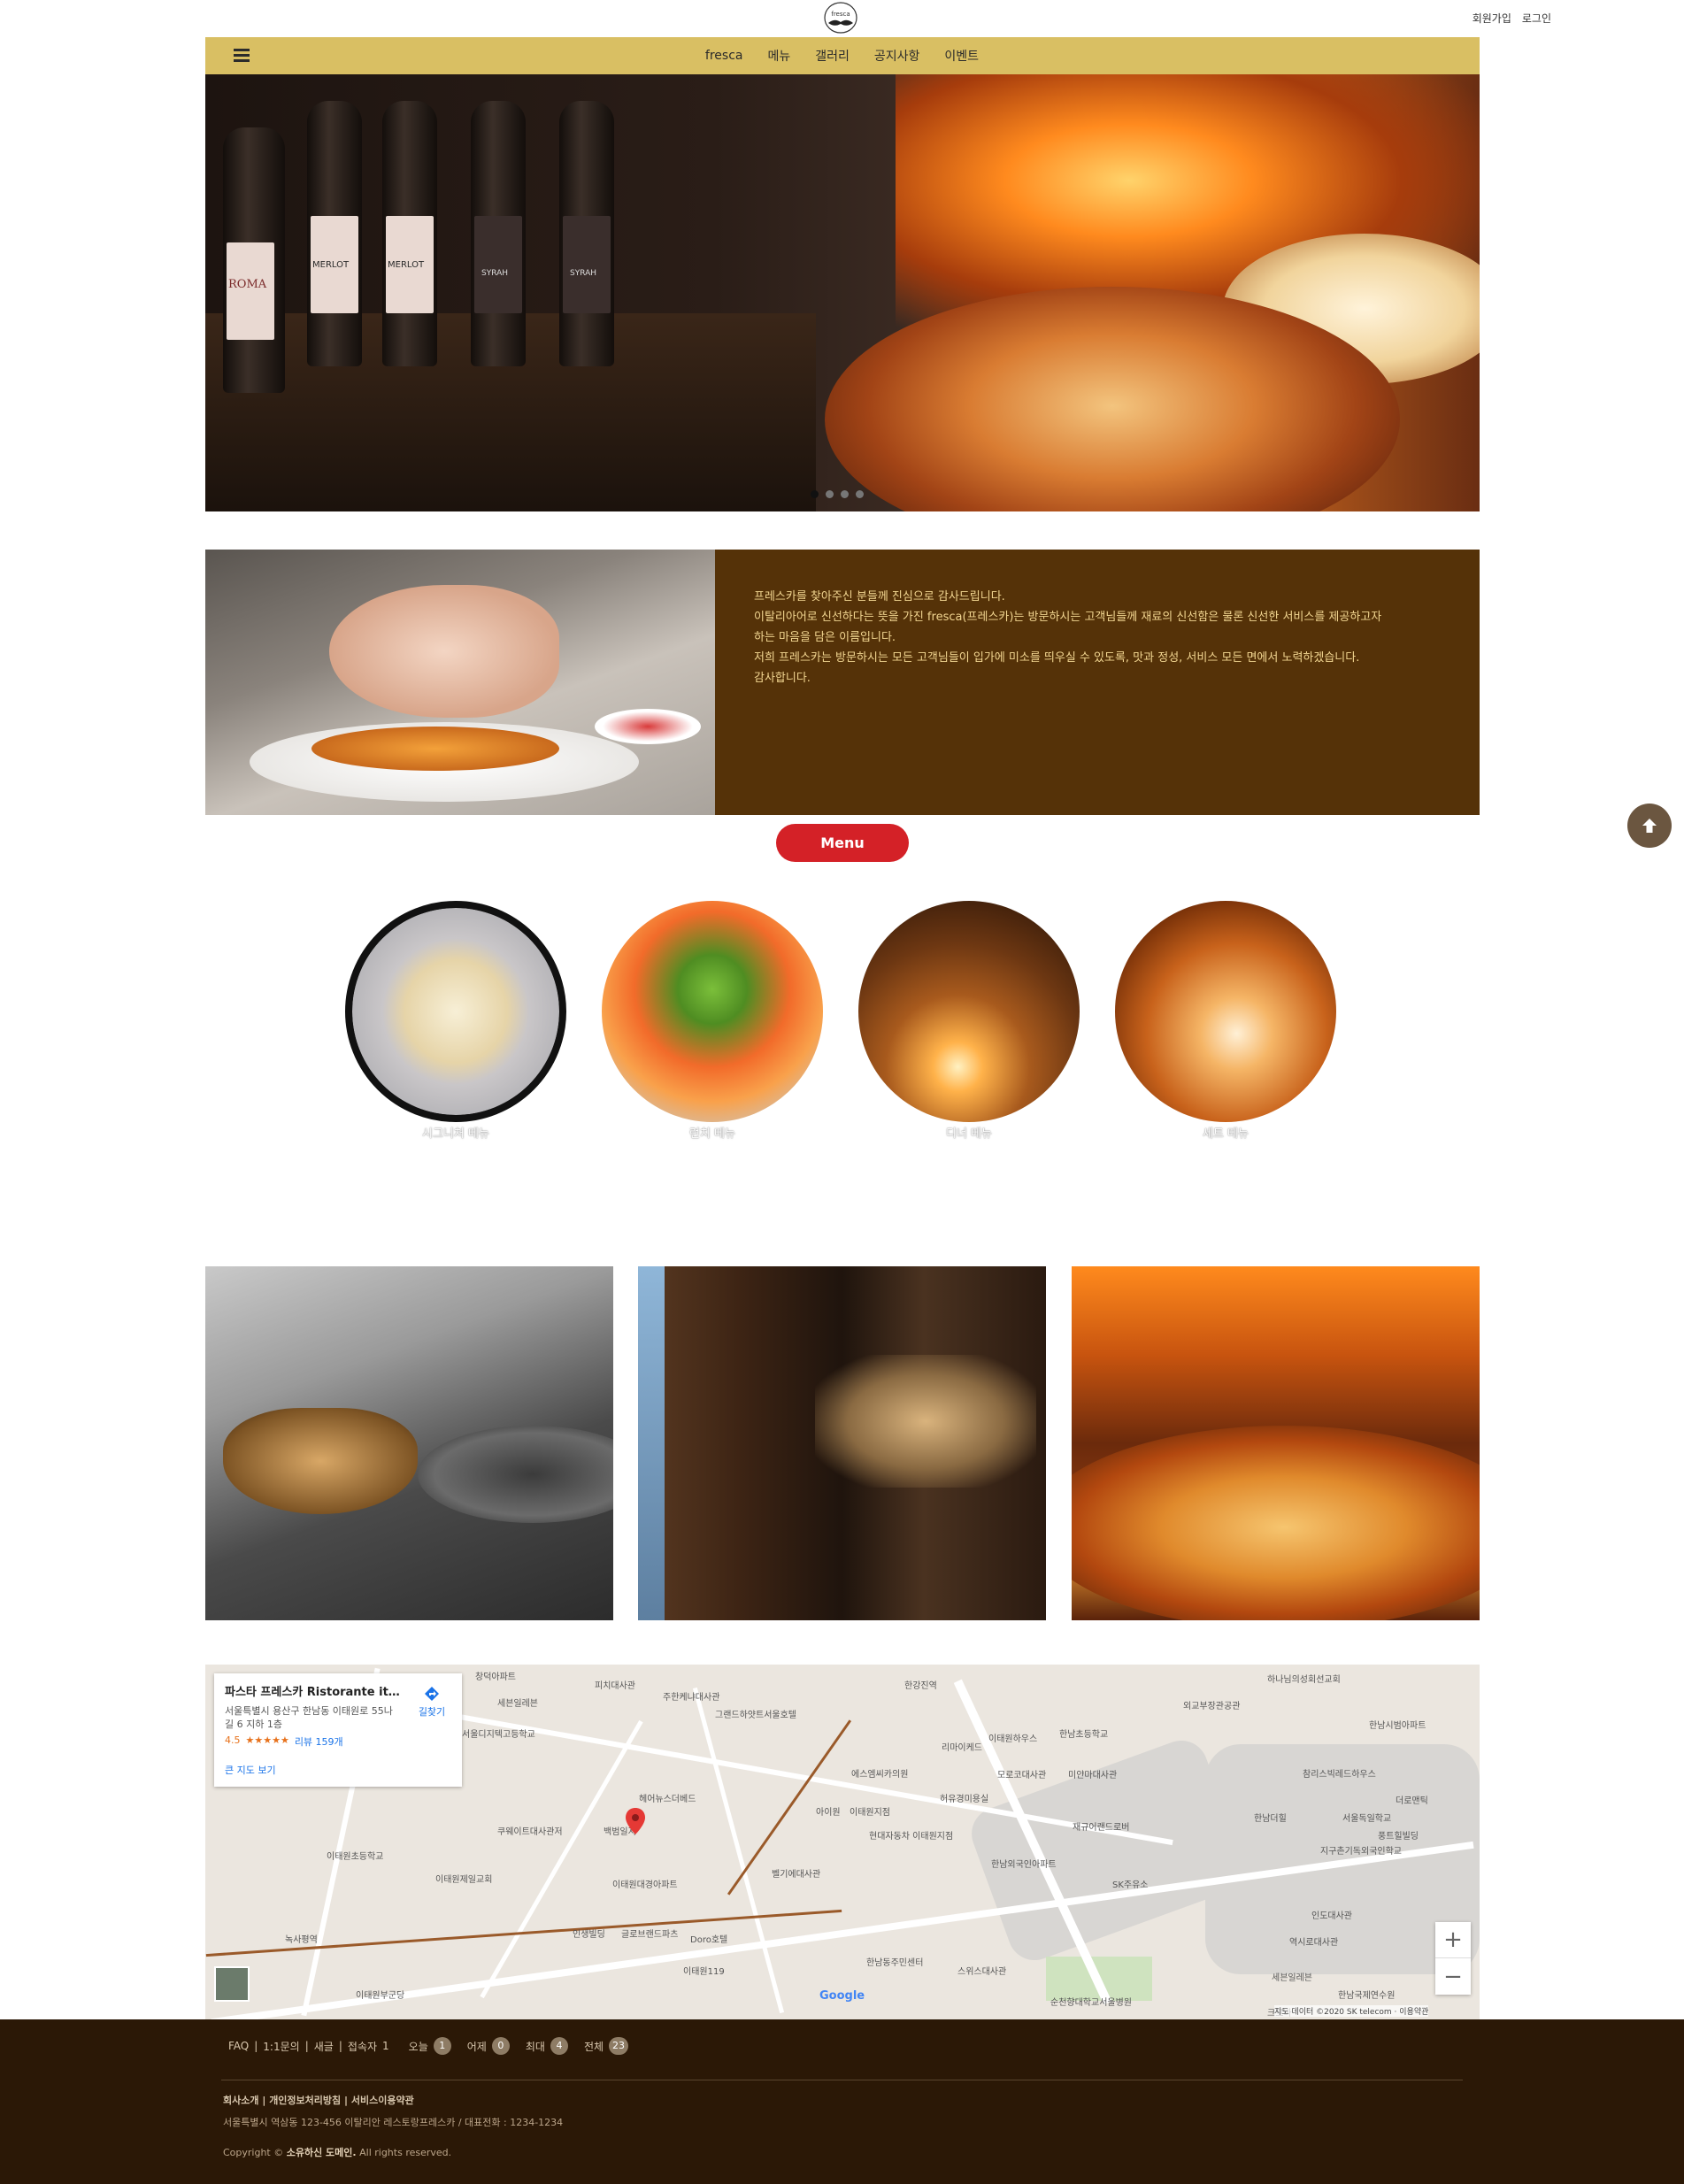 This screenshot has height=2184, width=1684. Describe the element at coordinates (409, 233) in the screenshot. I see `wine-bottle: MERLOT` at that location.